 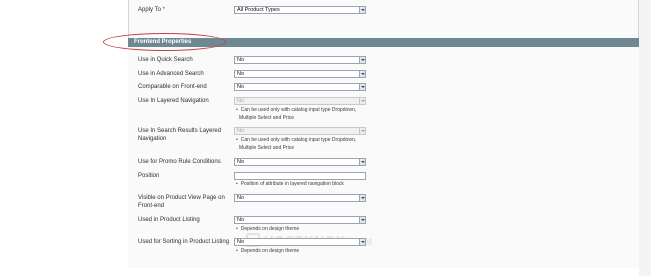 I want to click on sorting-note: • Depends on design theme, so click(x=306, y=251).